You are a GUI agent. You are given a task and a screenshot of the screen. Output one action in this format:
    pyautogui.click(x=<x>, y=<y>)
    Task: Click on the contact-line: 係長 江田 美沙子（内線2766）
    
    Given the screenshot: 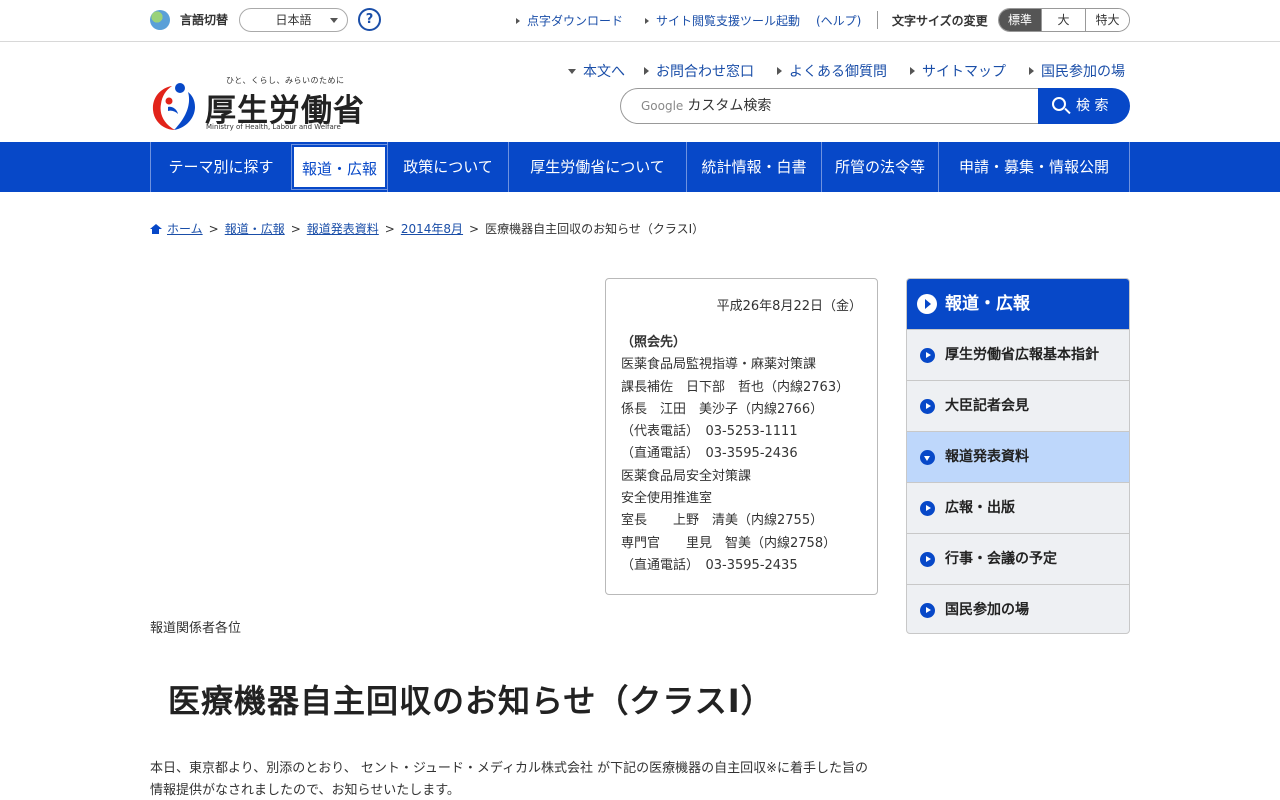 What is the action you would take?
    pyautogui.click(x=722, y=409)
    